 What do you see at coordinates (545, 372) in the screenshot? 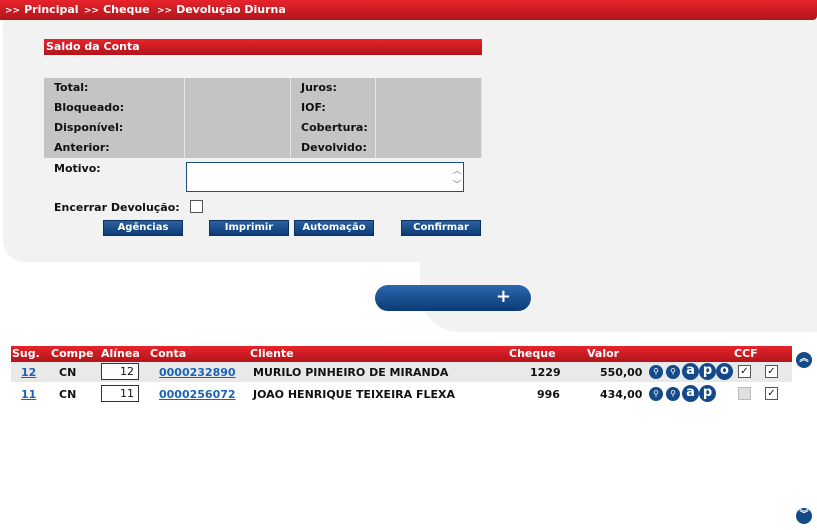
I see `cheque-cell: 1229` at bounding box center [545, 372].